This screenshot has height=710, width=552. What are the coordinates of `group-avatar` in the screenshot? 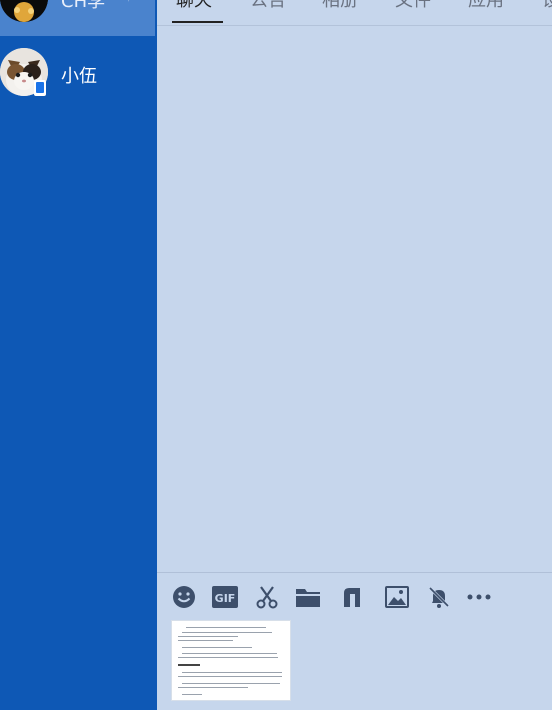 It's located at (24, 11).